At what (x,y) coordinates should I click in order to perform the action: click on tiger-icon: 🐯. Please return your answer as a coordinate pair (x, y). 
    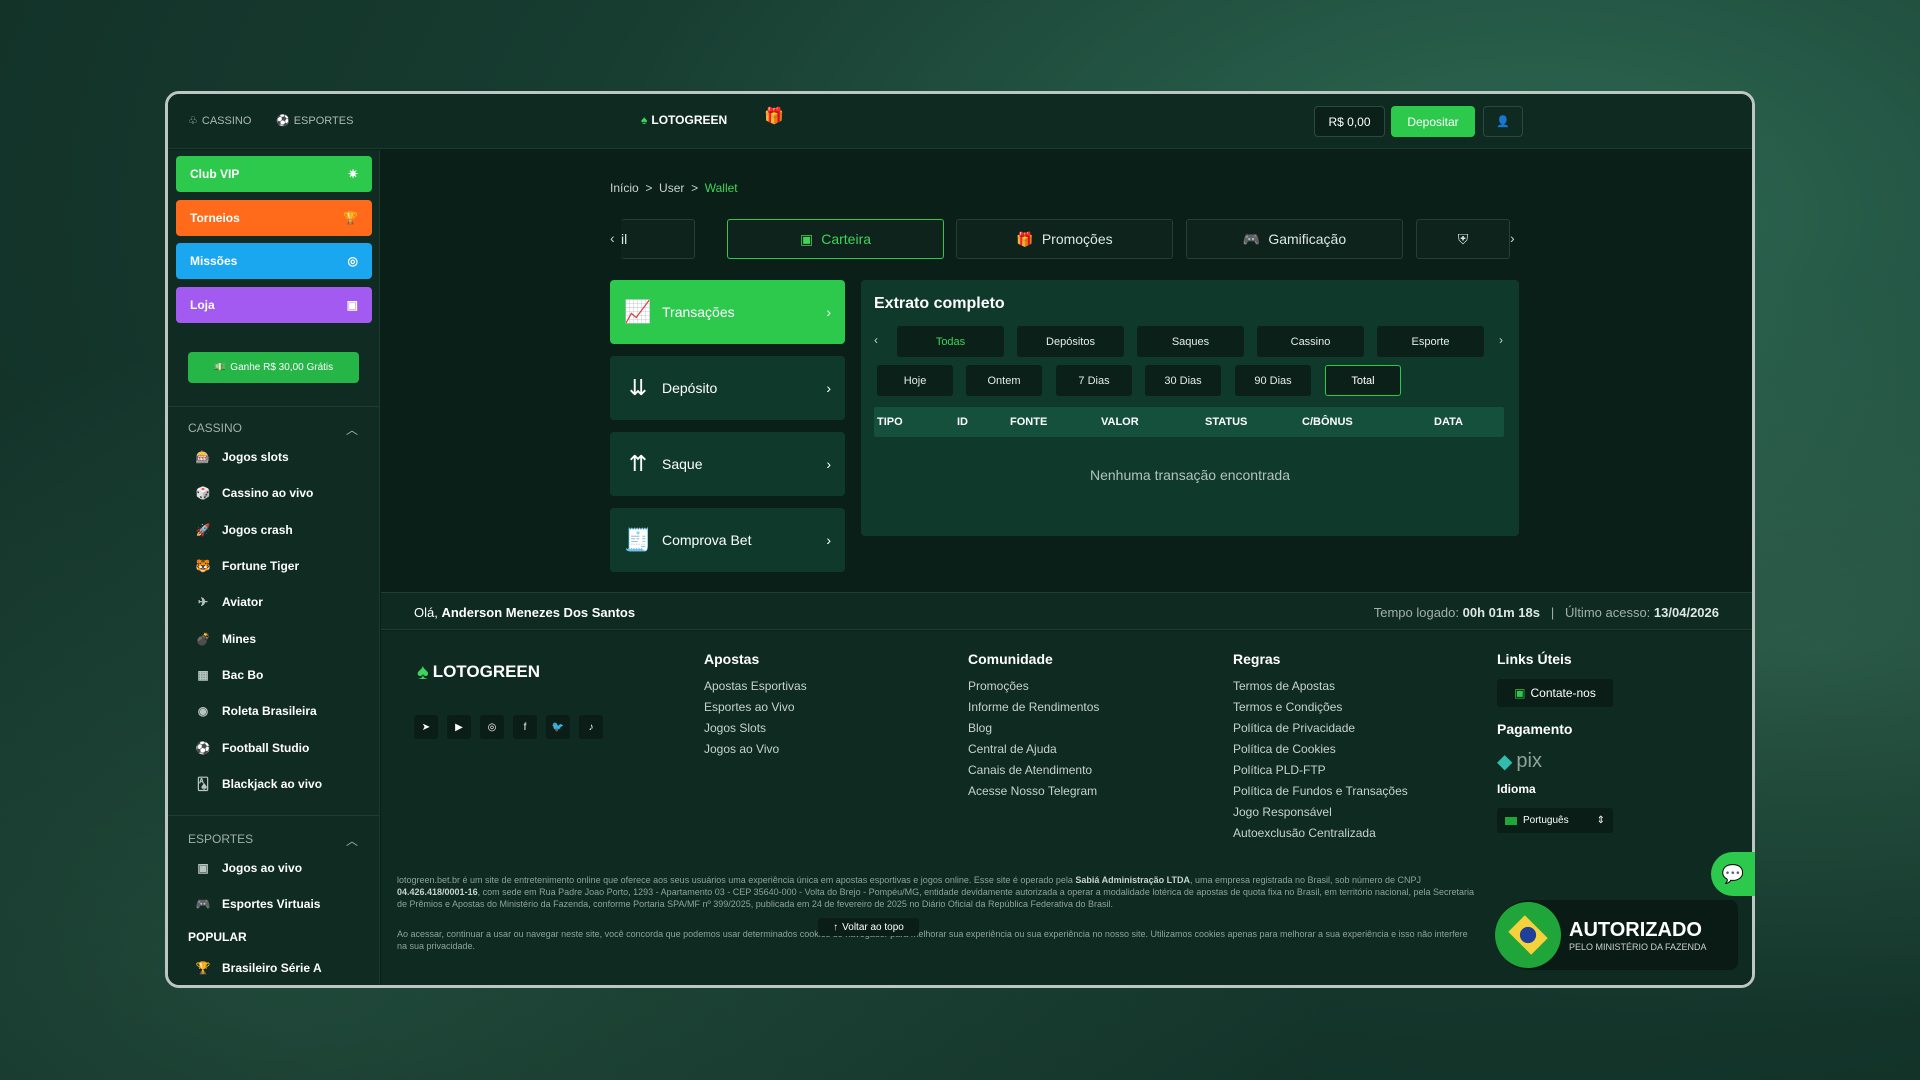
    Looking at the image, I should click on (203, 566).